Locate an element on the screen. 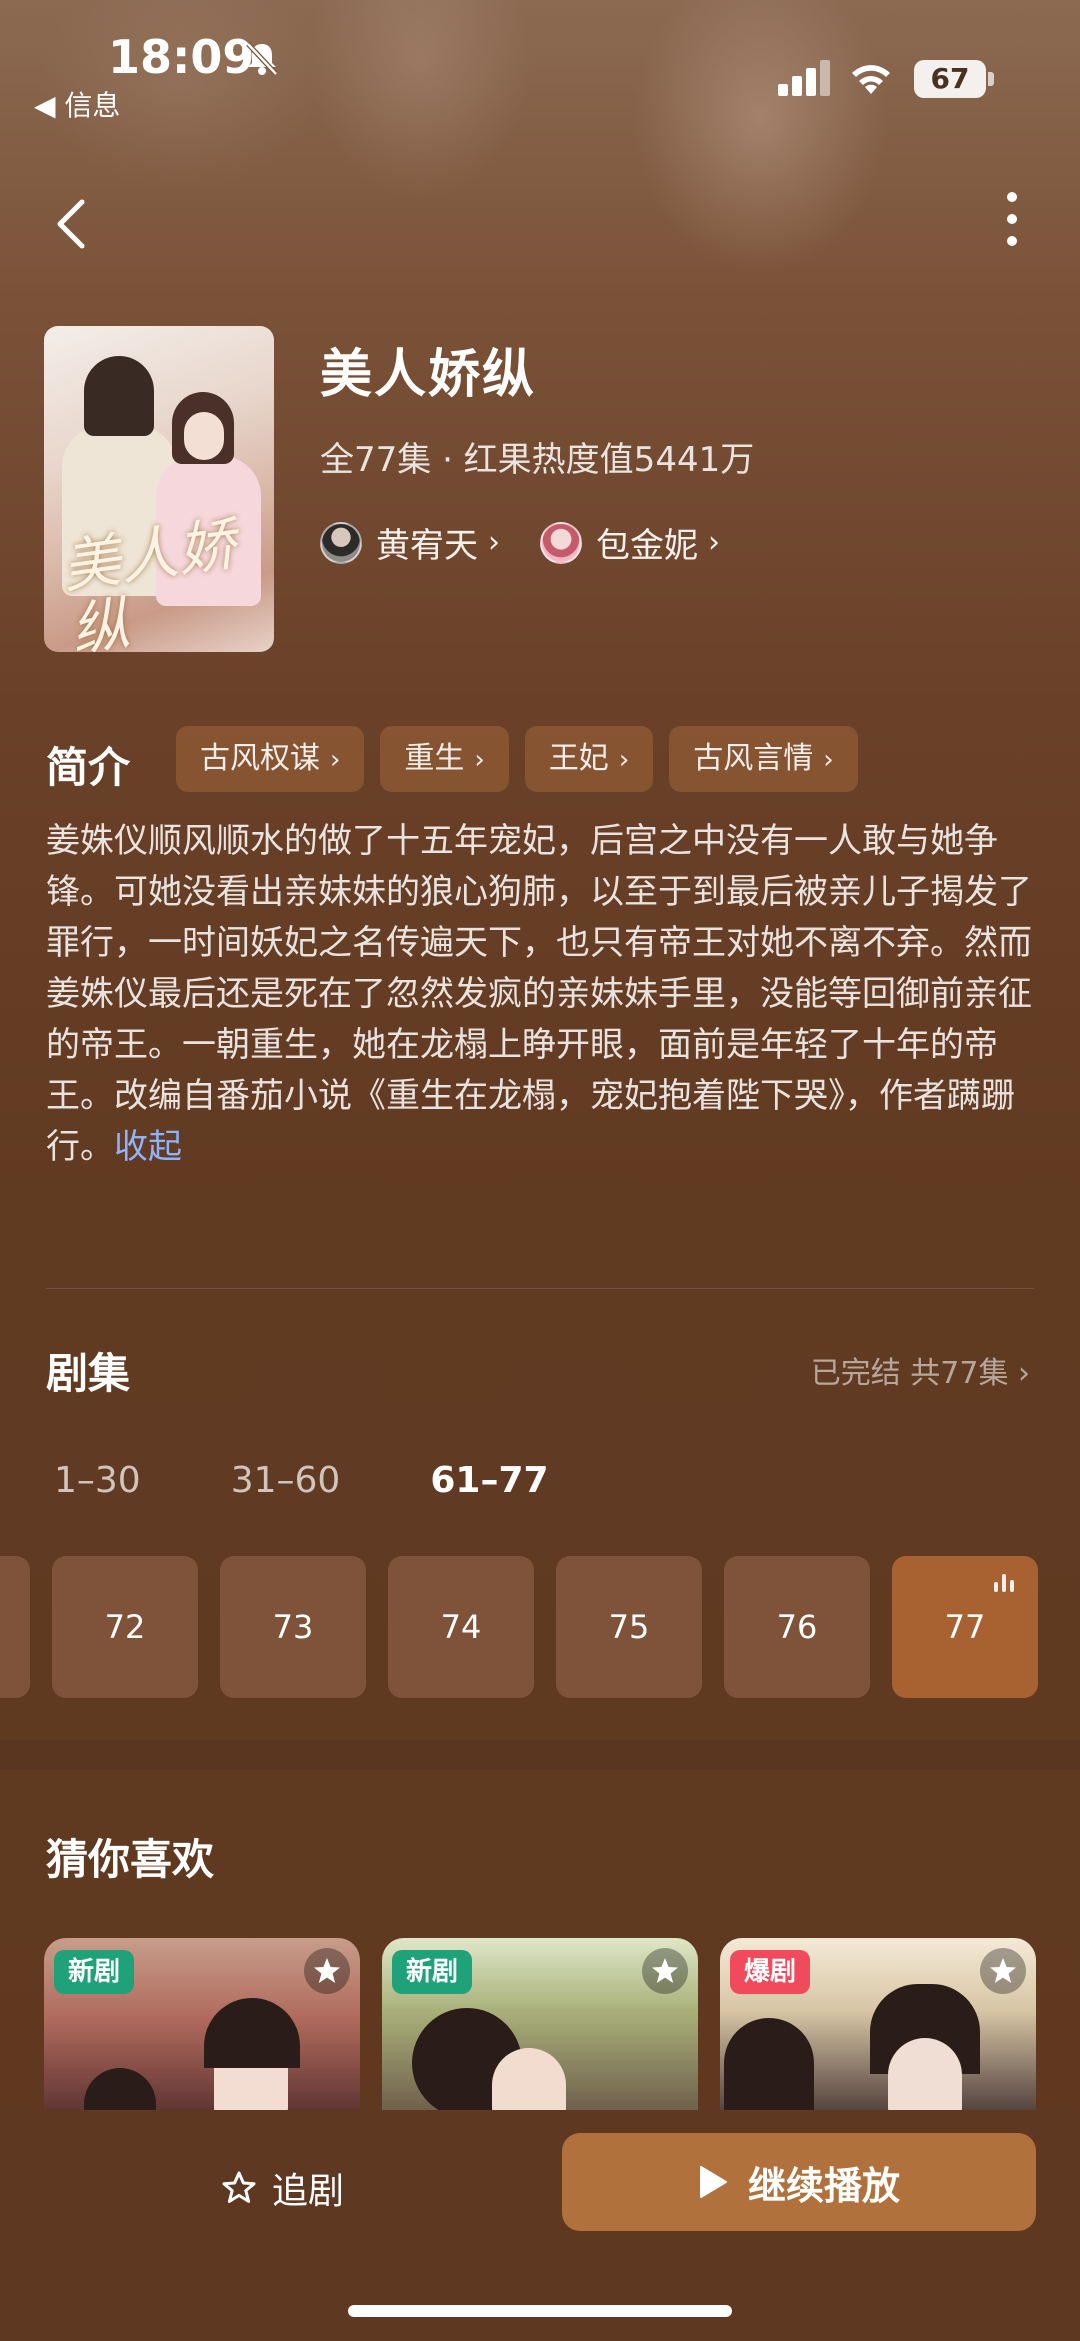 The width and height of the screenshot is (1080, 2341). episode-grid: 72 73 74 75 76 77 is located at coordinates (540, 1627).